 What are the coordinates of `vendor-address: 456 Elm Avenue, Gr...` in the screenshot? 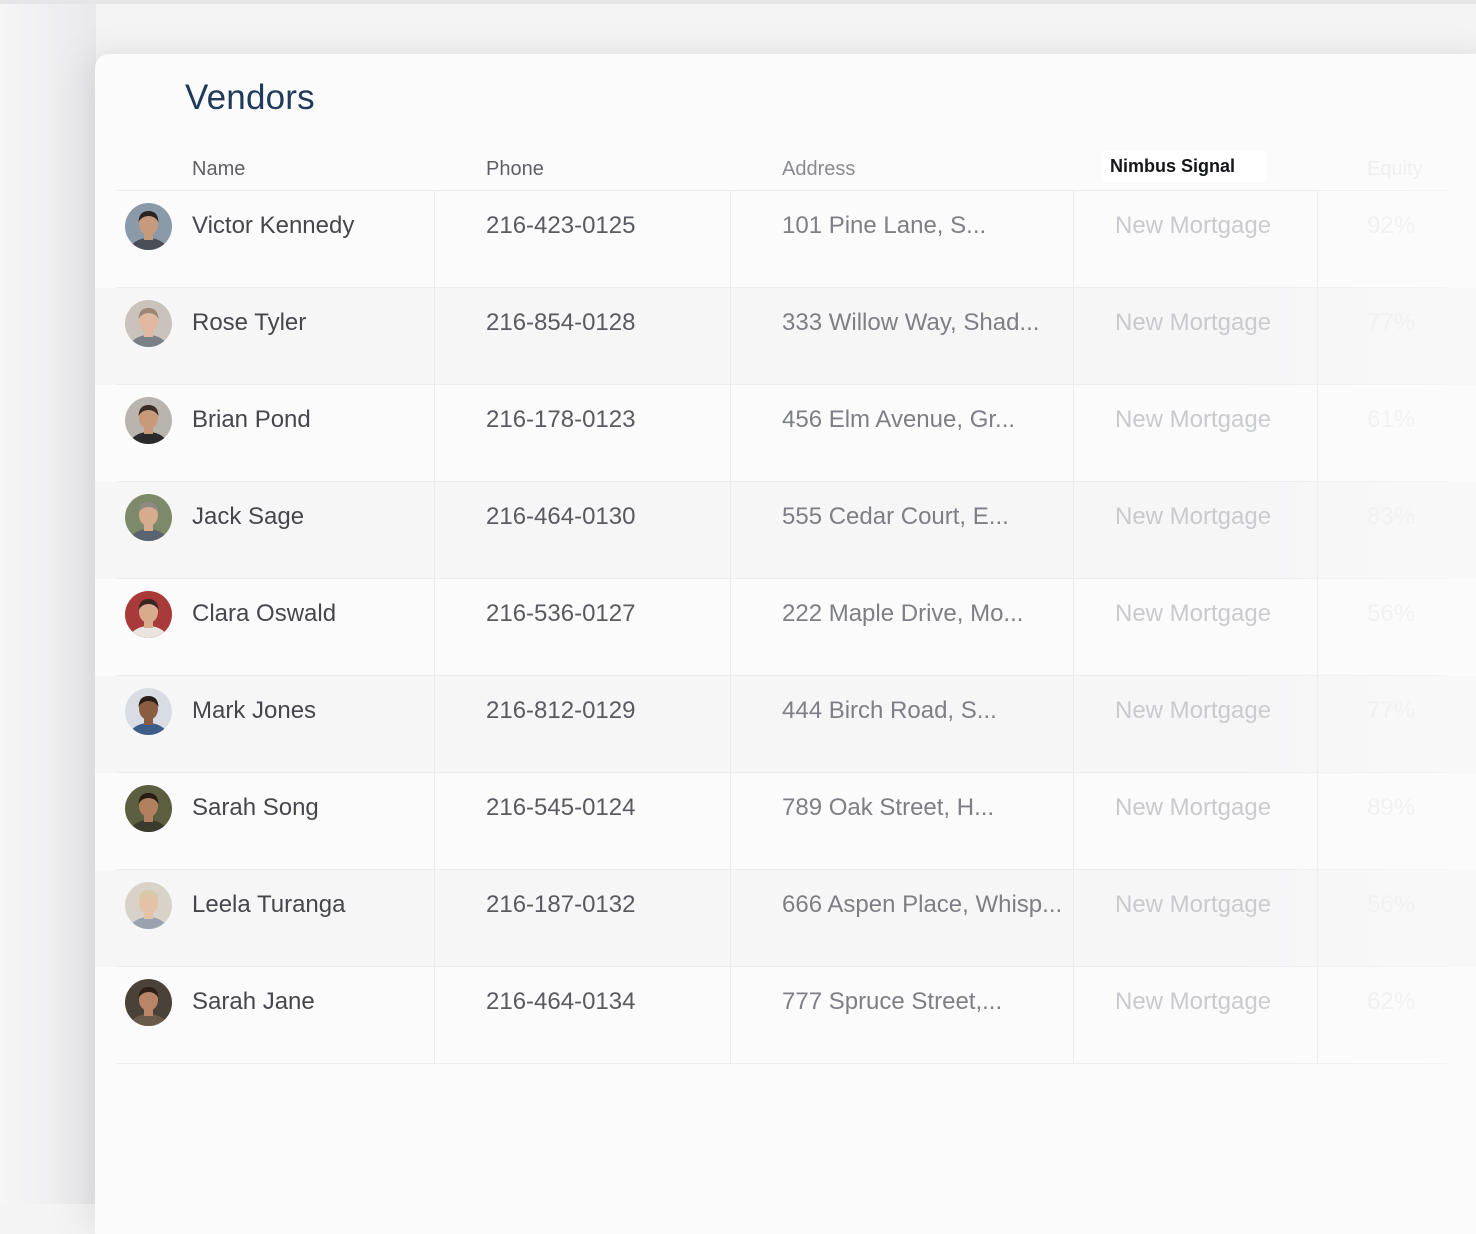 It's located at (899, 419).